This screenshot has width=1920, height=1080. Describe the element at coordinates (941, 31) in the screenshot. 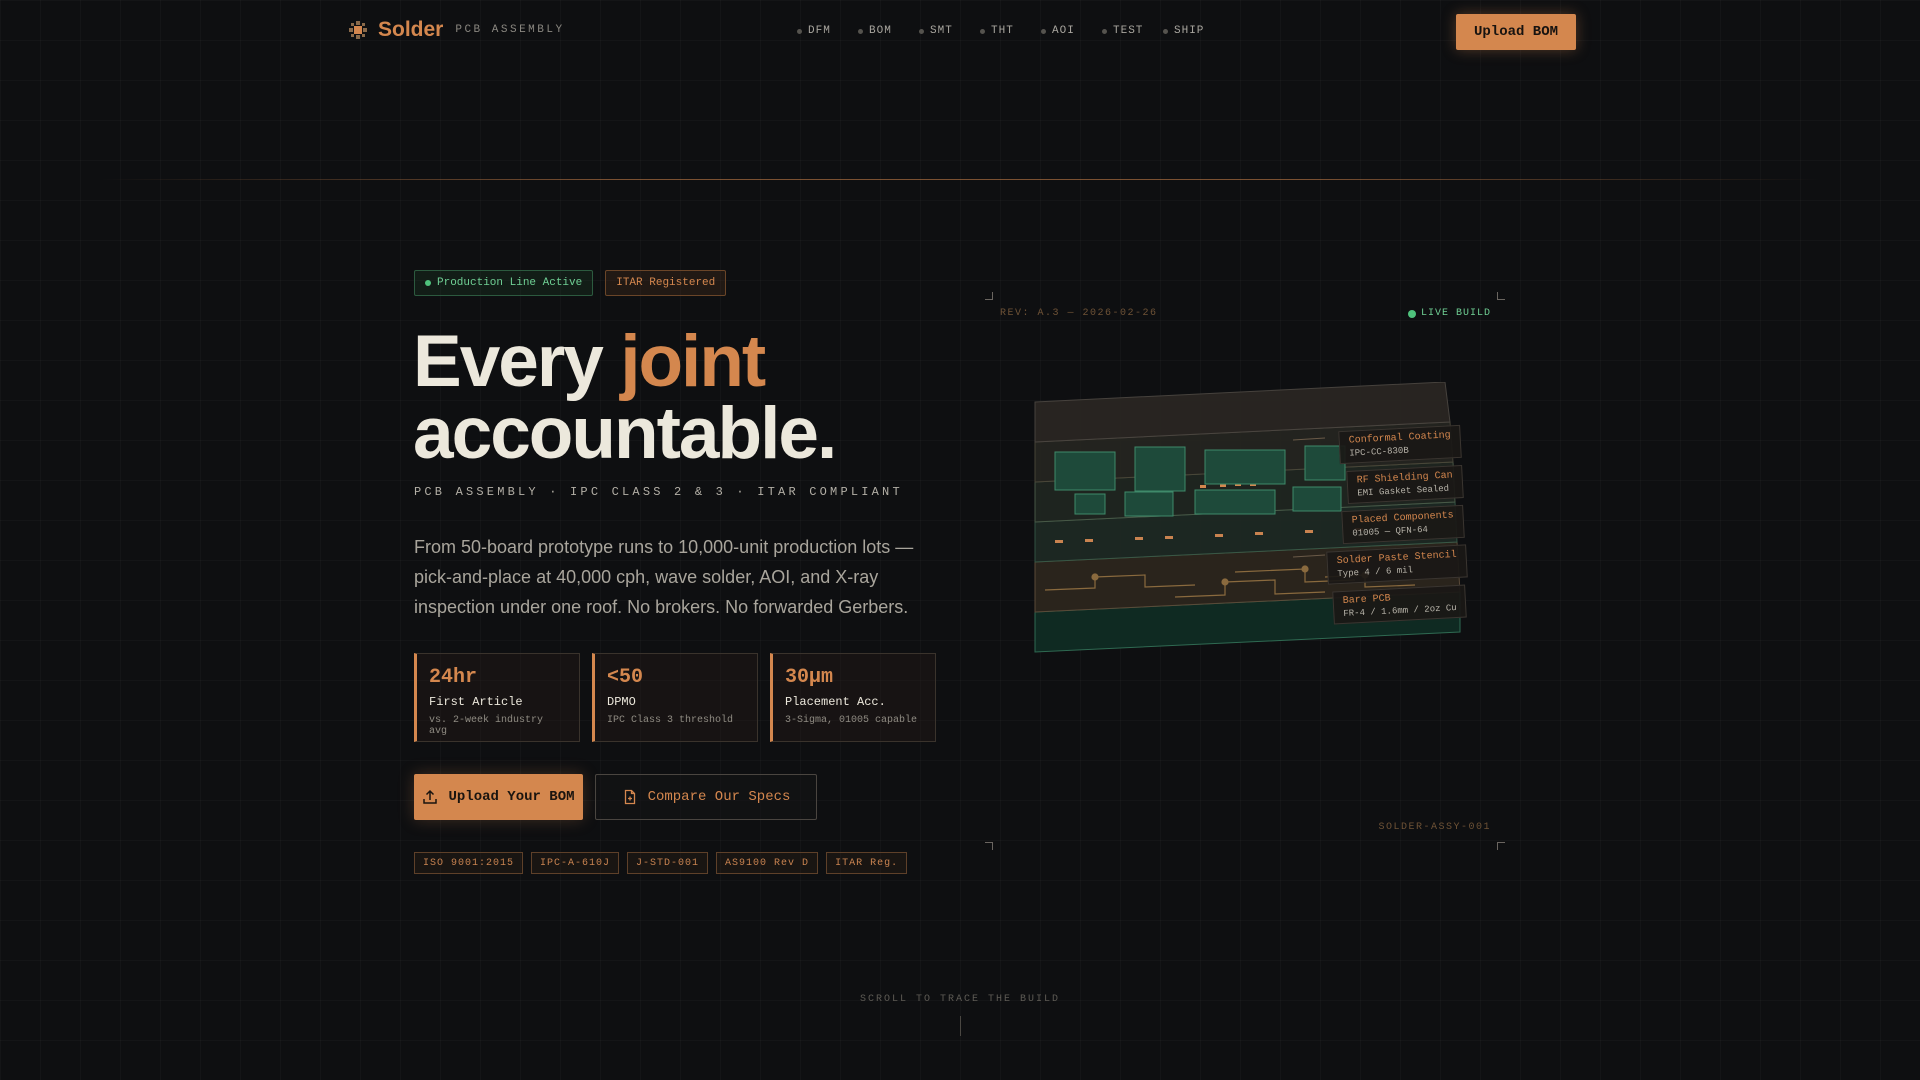

I see `nav-link-label: SMT` at that location.